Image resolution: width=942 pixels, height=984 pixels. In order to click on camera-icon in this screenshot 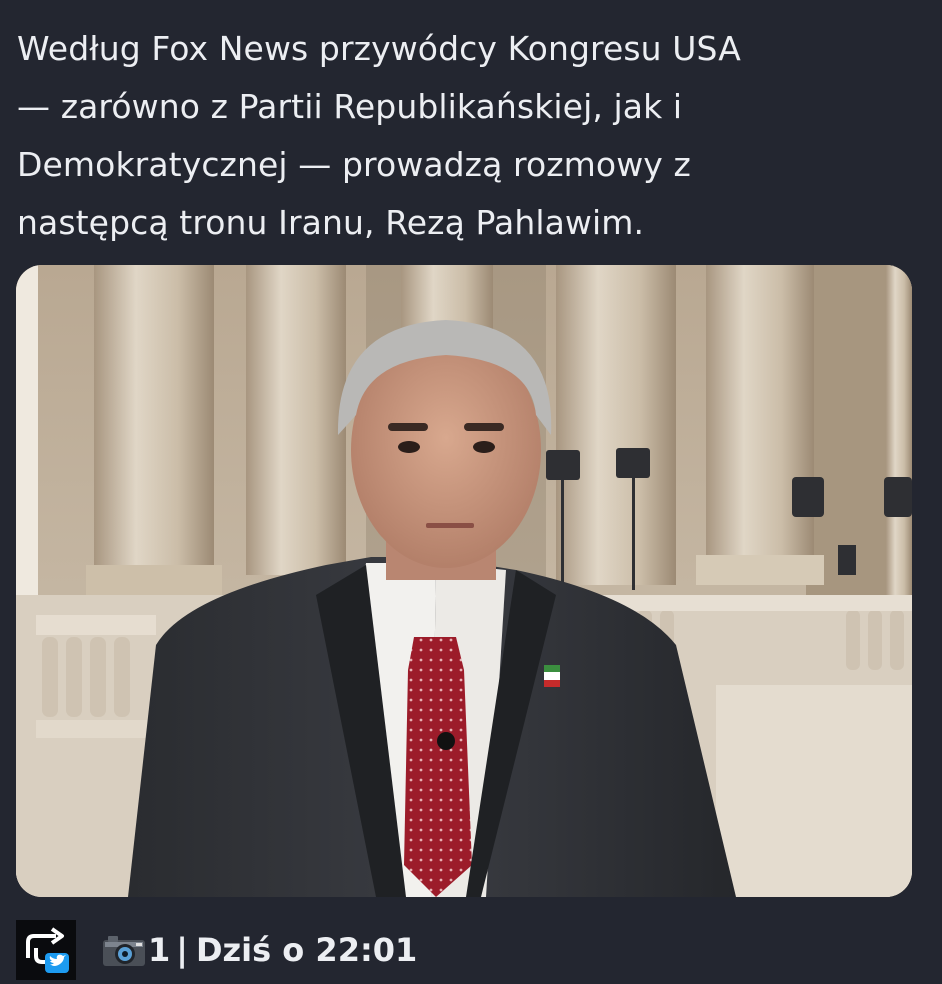, I will do `click(124, 951)`.